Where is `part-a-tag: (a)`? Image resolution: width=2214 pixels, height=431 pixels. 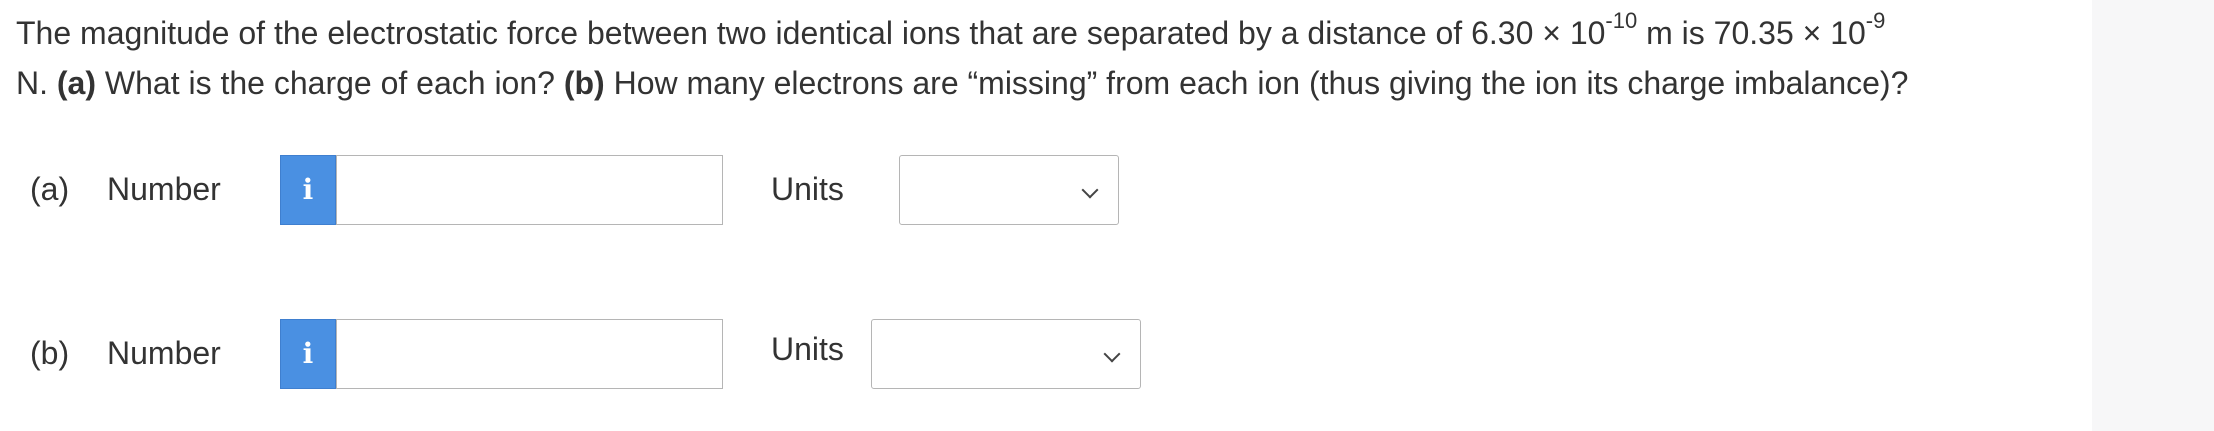 part-a-tag: (a) is located at coordinates (76, 83).